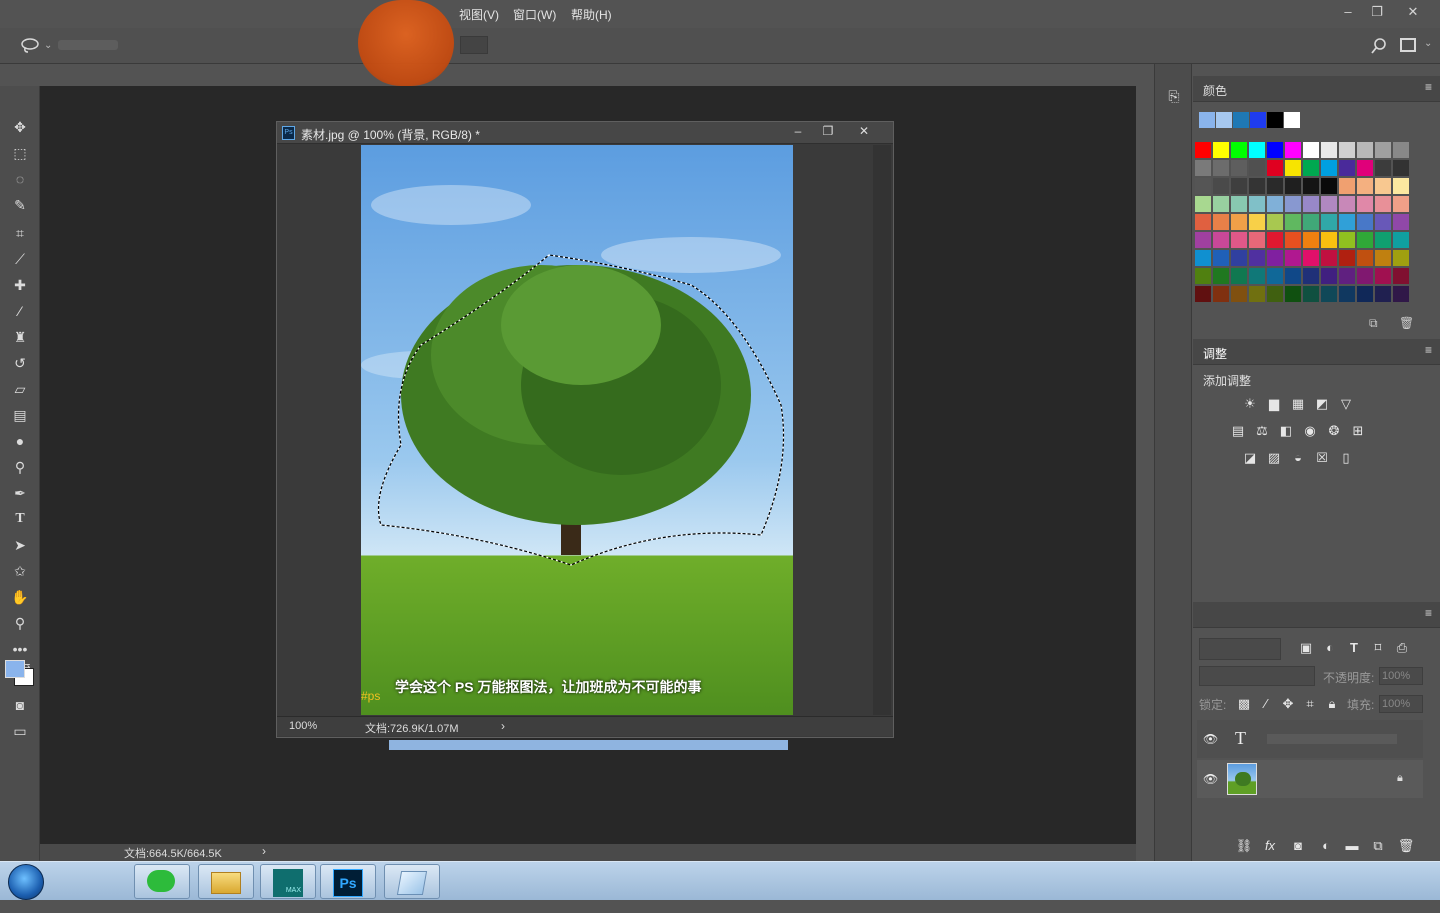 The image size is (1440, 913). Describe the element at coordinates (1378, 846) in the screenshot. I see `new-layer-icon: ⧉` at that location.